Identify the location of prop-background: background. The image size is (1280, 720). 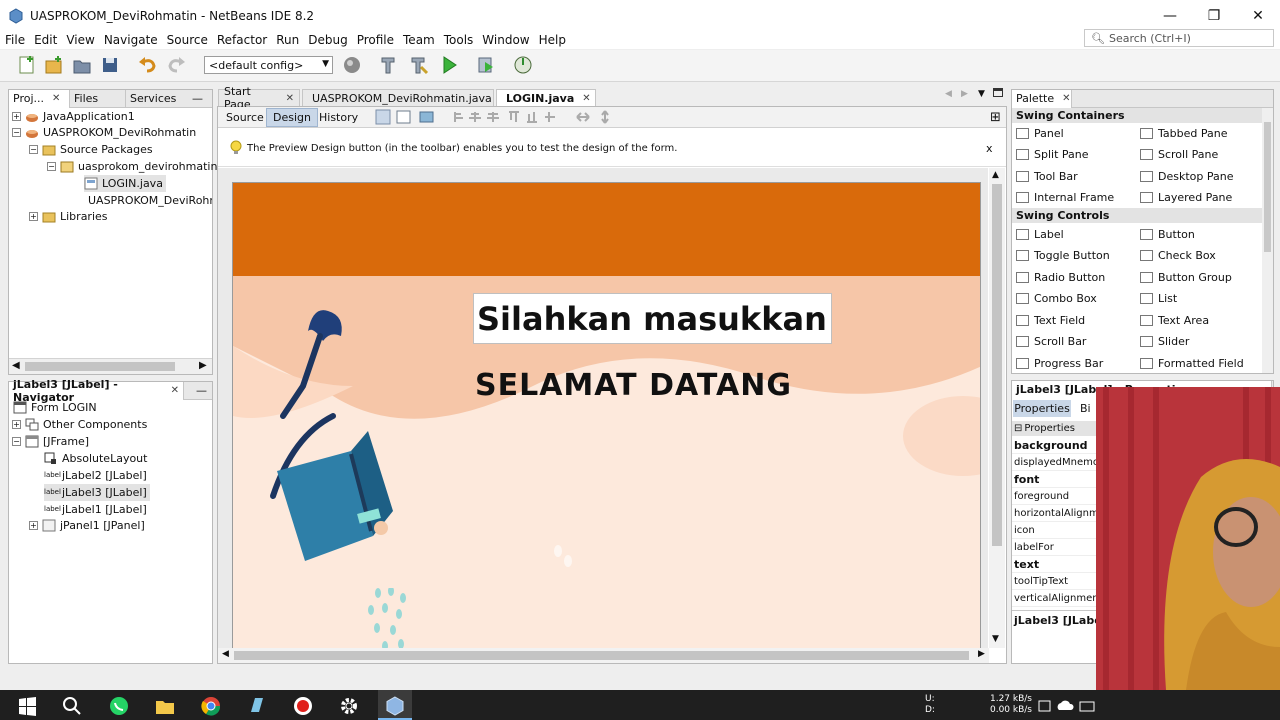
(1054, 445).